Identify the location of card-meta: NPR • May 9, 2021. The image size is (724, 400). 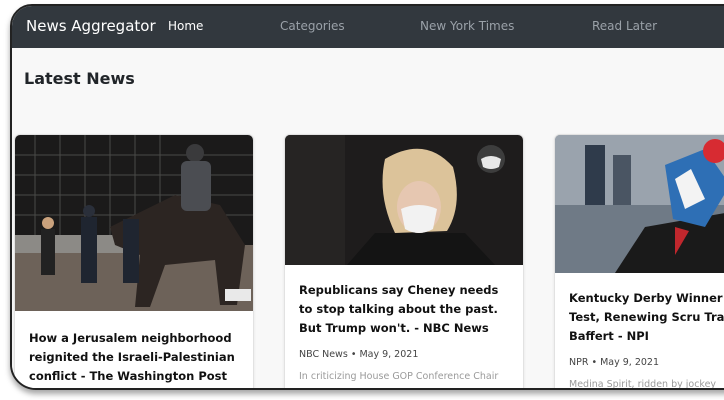
(614, 362).